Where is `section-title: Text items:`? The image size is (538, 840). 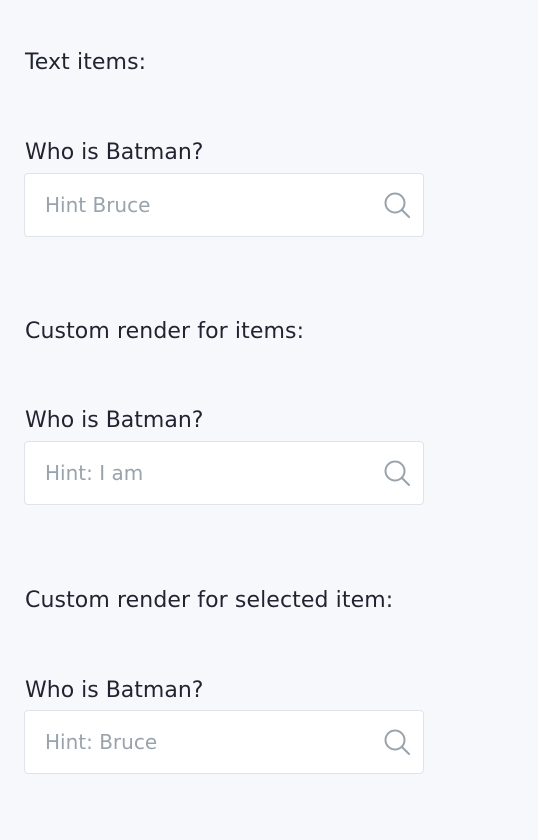
section-title: Text items: is located at coordinates (86, 62).